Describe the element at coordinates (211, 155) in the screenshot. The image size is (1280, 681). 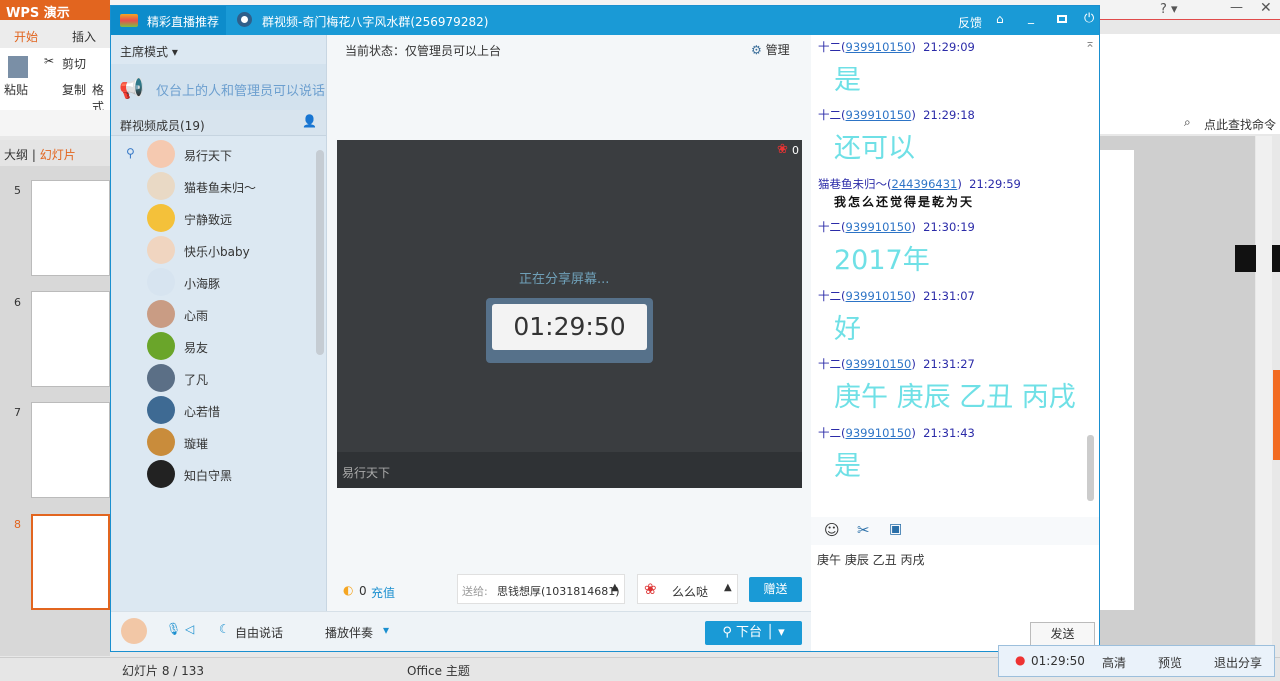
I see `member-item: ⚲ 易行天下` at that location.